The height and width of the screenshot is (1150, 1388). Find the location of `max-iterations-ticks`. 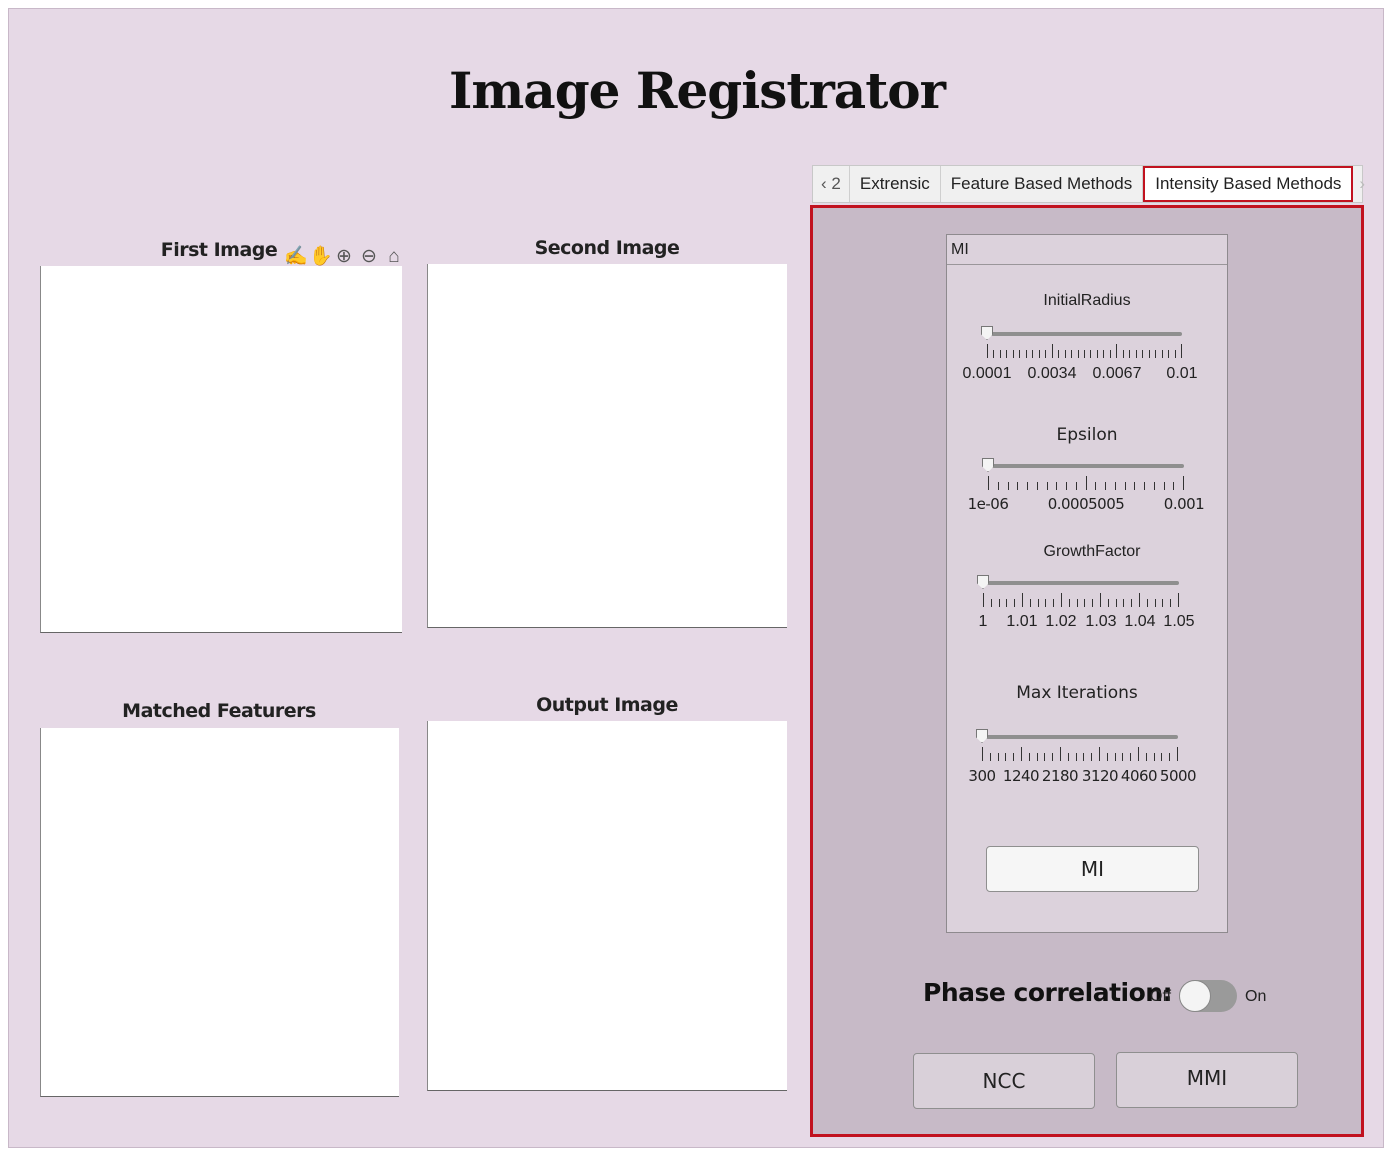

max-iterations-ticks is located at coordinates (1080, 754).